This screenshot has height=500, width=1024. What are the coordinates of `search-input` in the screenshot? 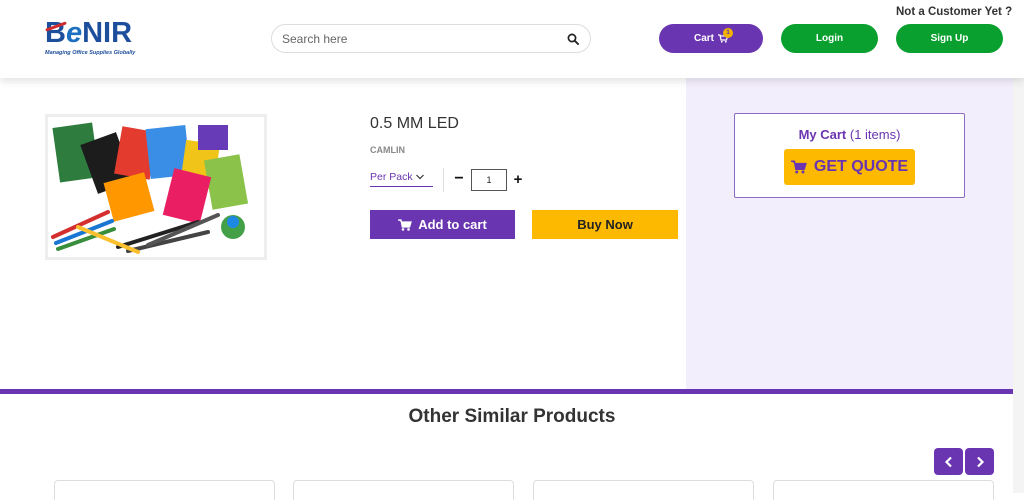 It's located at (417, 39).